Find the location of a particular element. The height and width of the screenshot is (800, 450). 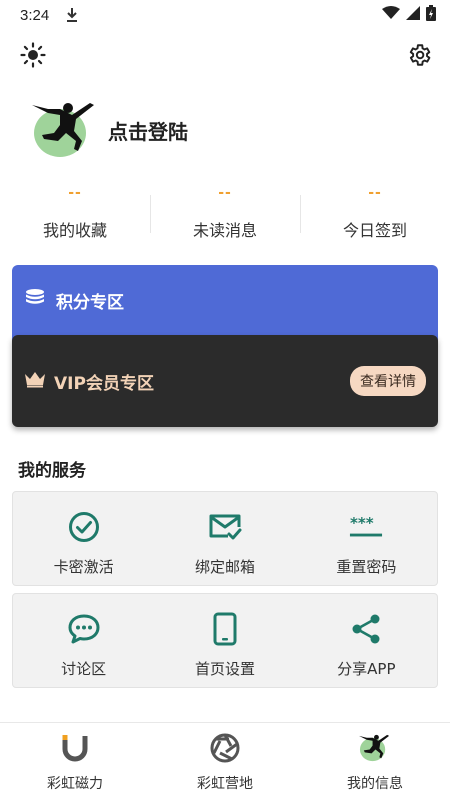

service-card-activation: 卡密激活 is located at coordinates (83, 538).